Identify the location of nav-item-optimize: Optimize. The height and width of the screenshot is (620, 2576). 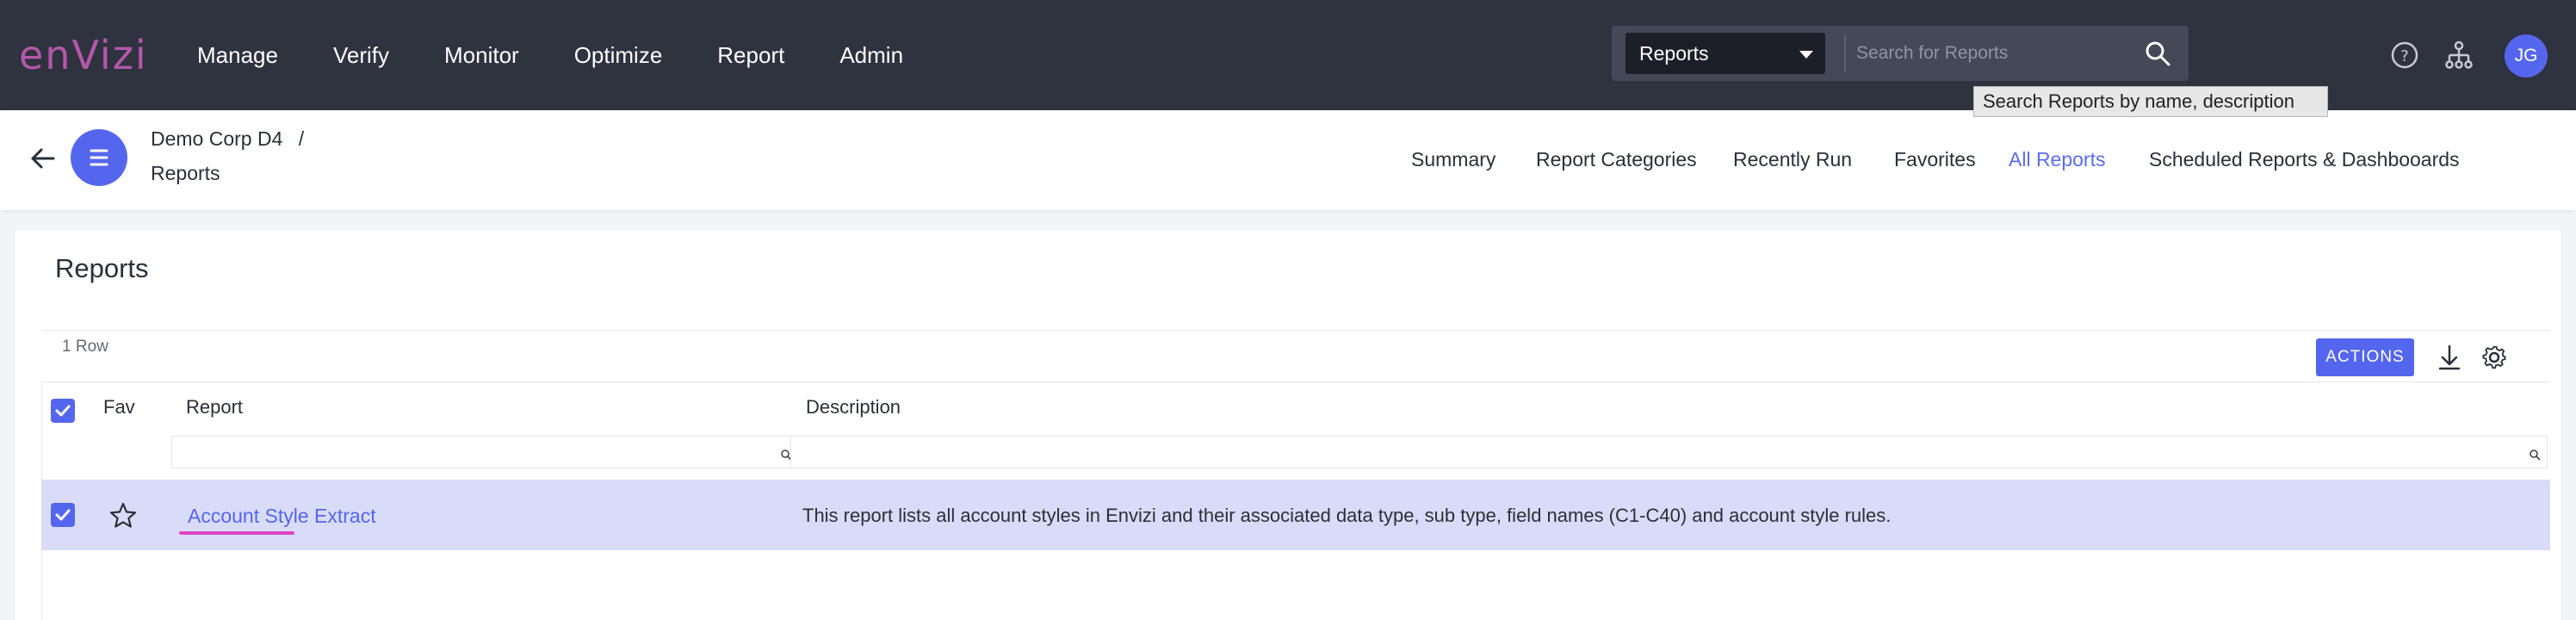
(619, 55).